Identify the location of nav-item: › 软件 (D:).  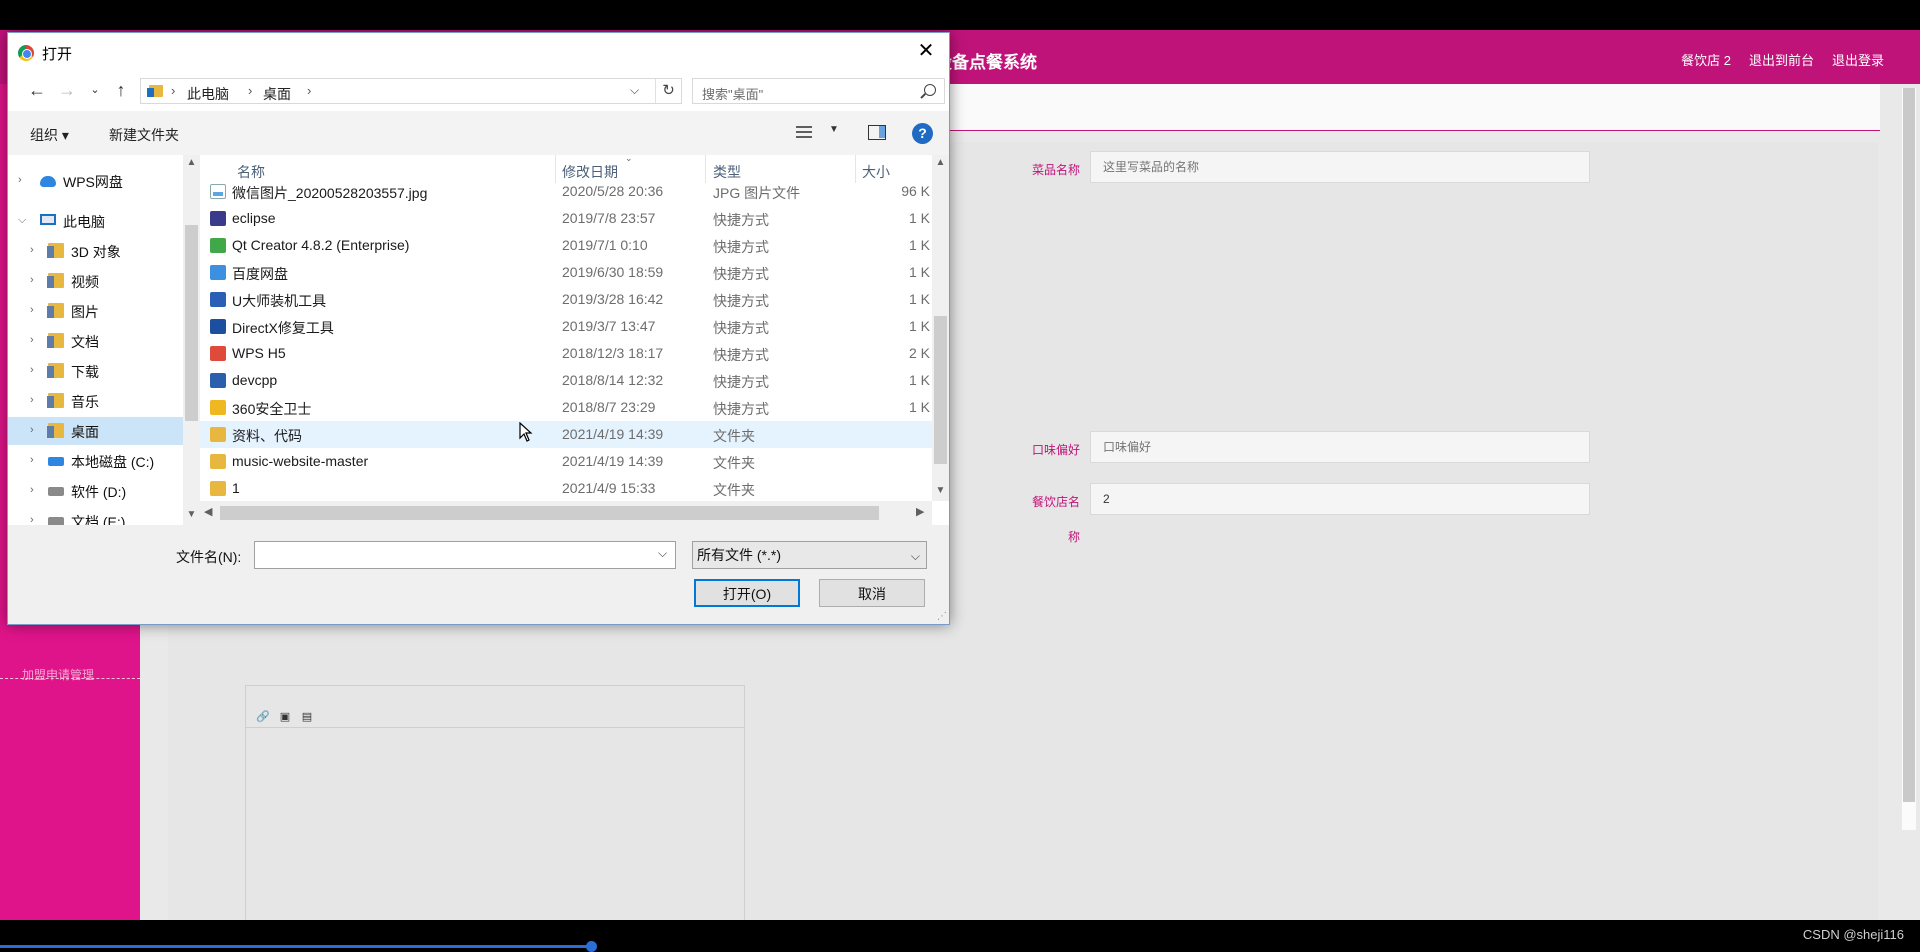
(95, 491).